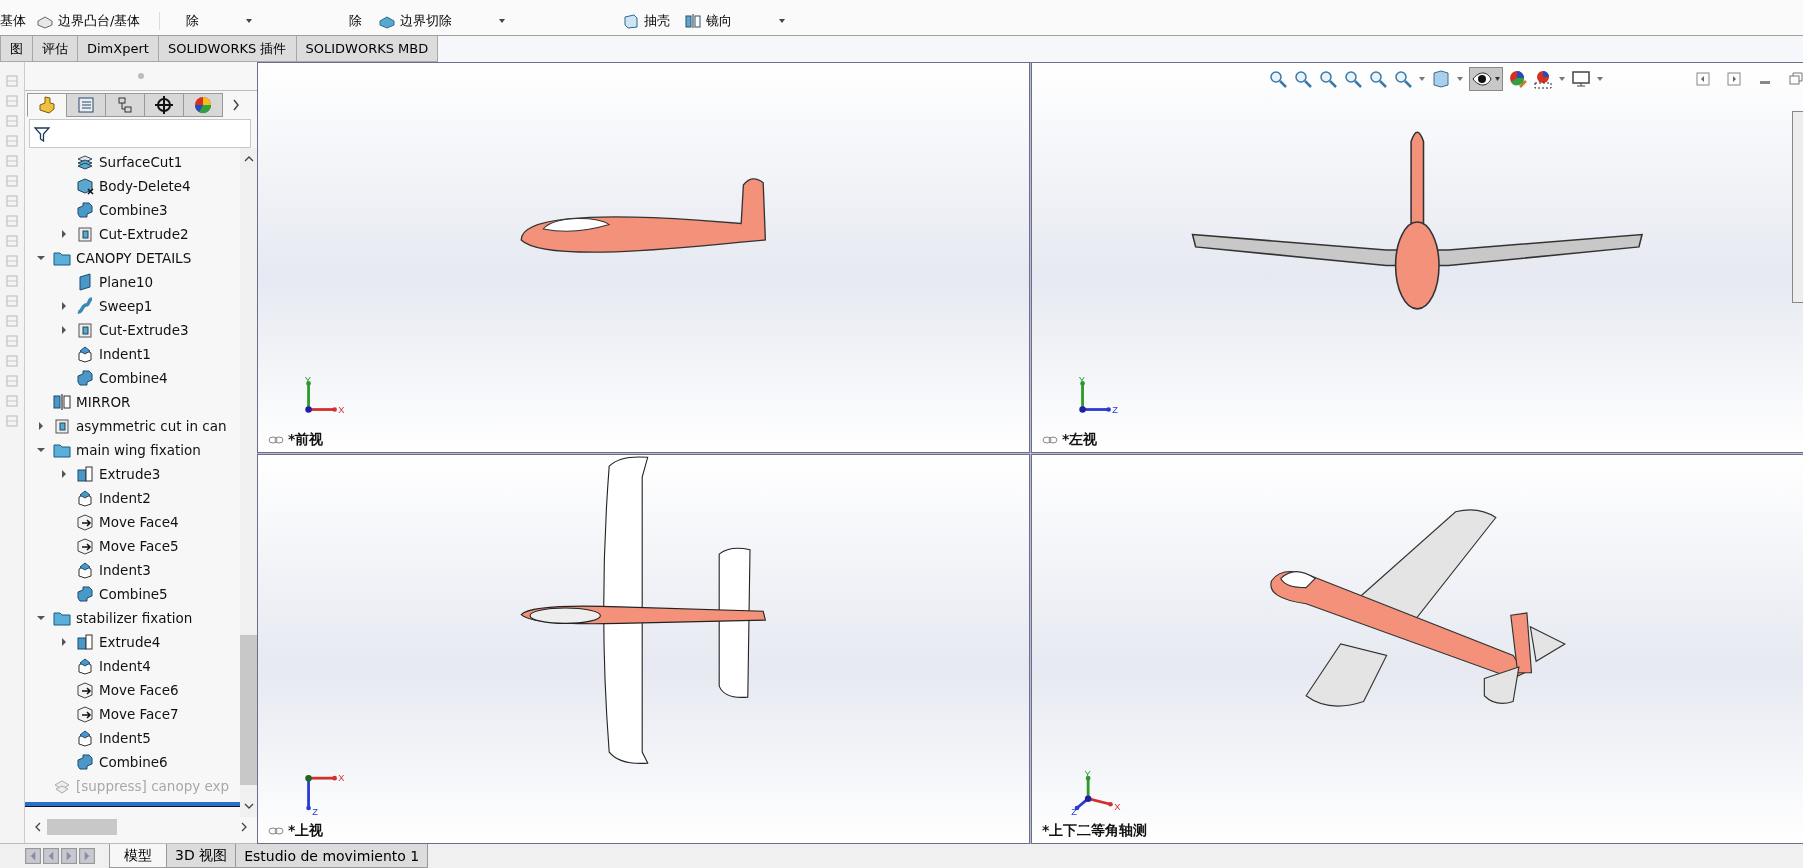 The width and height of the screenshot is (1803, 868). I want to click on tree-item: Indent5, so click(125, 738).